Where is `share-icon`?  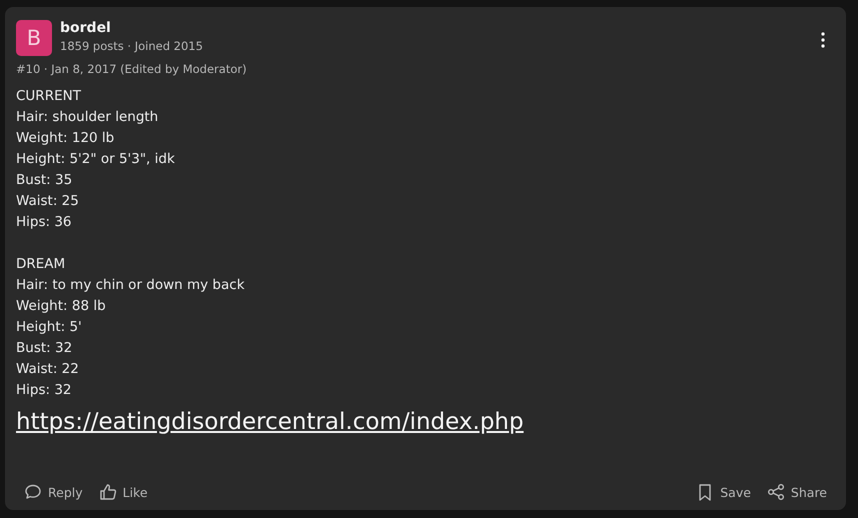
share-icon is located at coordinates (775, 492).